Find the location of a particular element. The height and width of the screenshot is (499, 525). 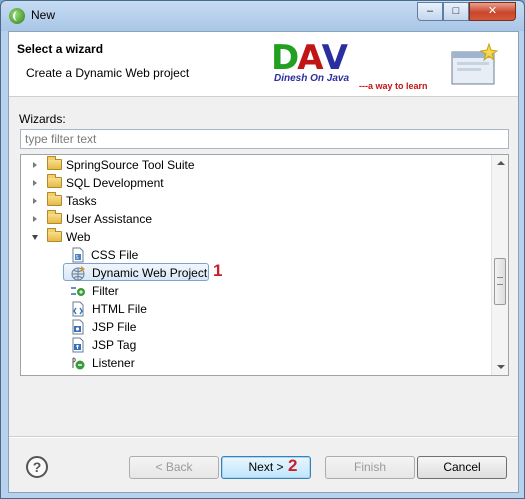

banner-description: Create a Dynamic Web project is located at coordinates (108, 73).